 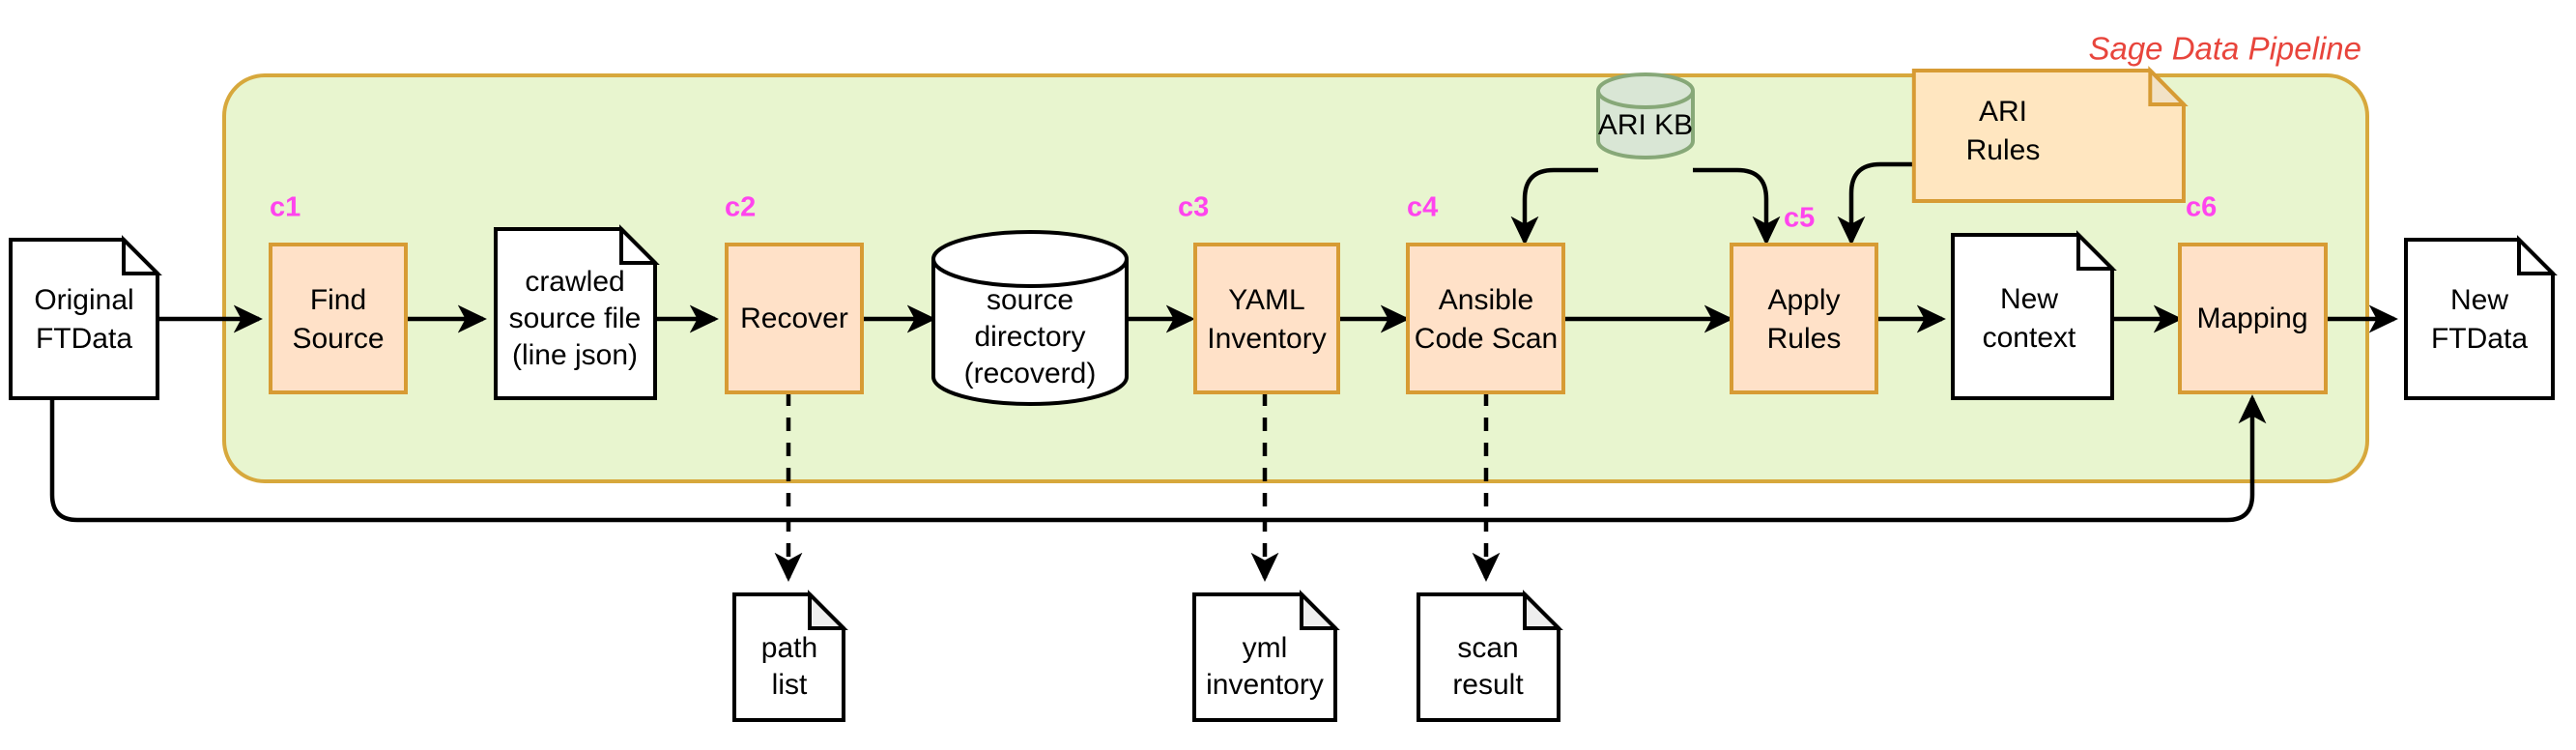 What do you see at coordinates (1646, 125) in the screenshot?
I see `ari-kb-label: ARI KB` at bounding box center [1646, 125].